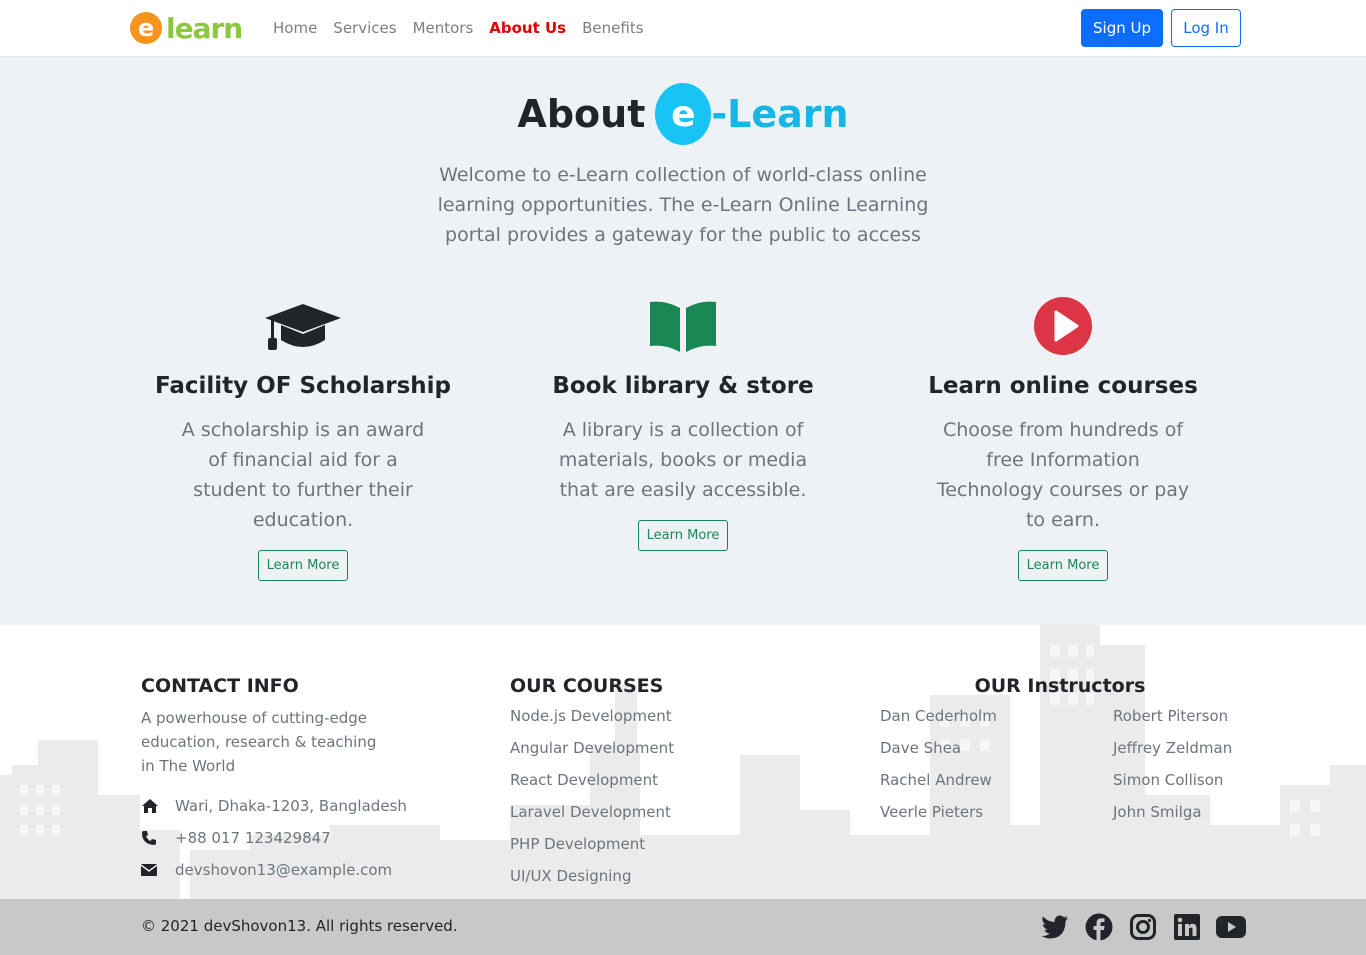 The width and height of the screenshot is (1366, 955). What do you see at coordinates (1055, 927) in the screenshot?
I see `twitter-icon` at bounding box center [1055, 927].